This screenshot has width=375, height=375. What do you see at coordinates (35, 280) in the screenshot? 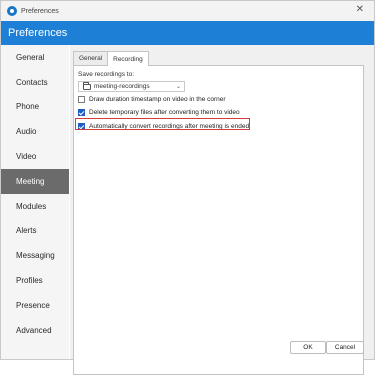
I see `sidebar-item-profiles: Profiles` at bounding box center [35, 280].